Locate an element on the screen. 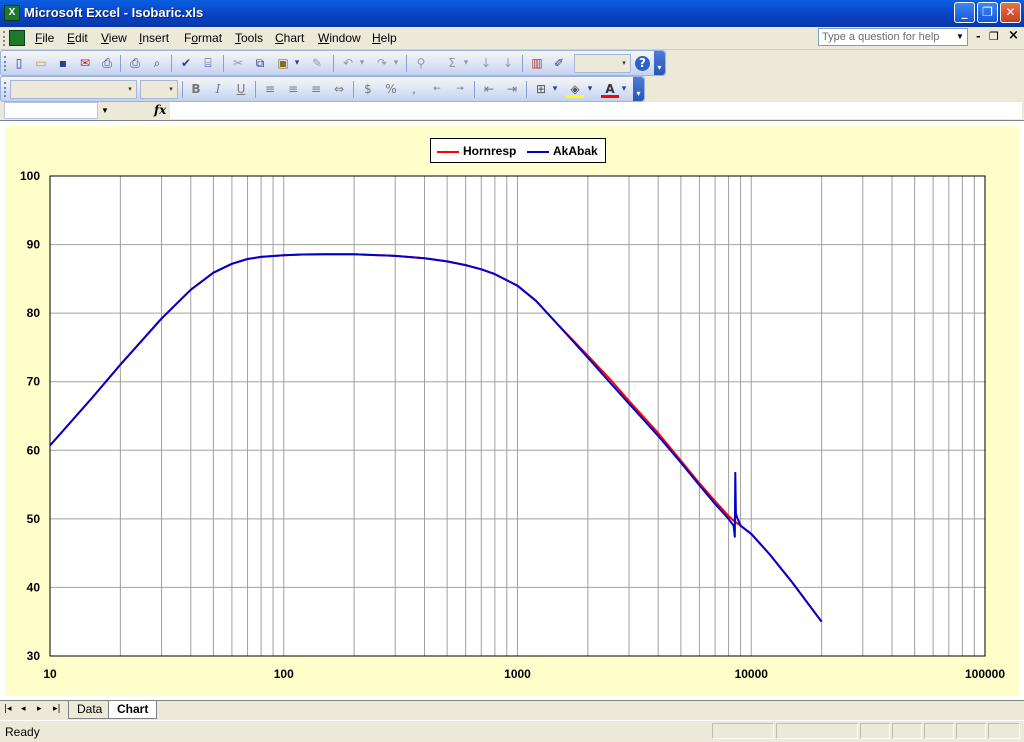  formula-input is located at coordinates (596, 110).